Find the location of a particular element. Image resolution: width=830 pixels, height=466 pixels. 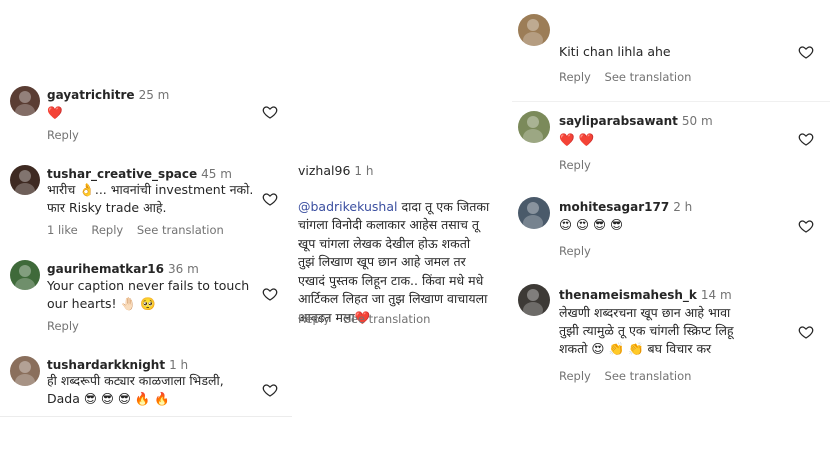

panel-divider is located at coordinates (146, 416).